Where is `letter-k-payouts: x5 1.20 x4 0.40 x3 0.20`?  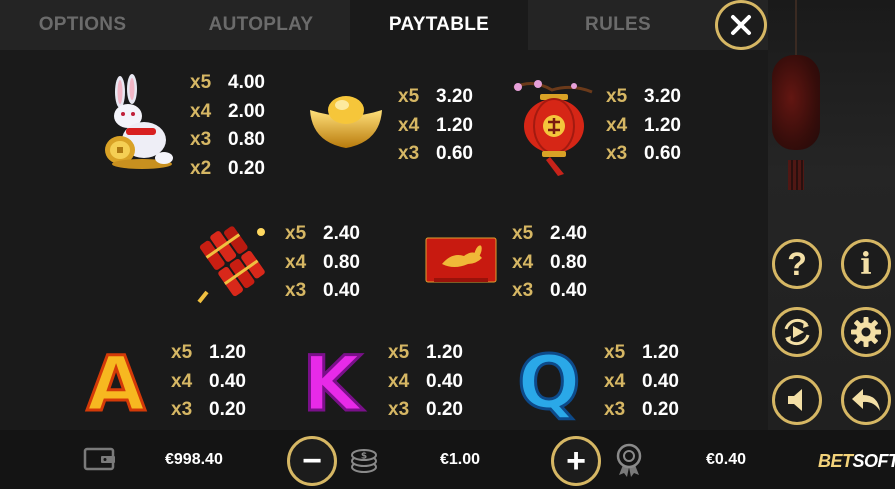 letter-k-payouts: x5 1.20 x4 0.40 x3 0.20 is located at coordinates (425, 382).